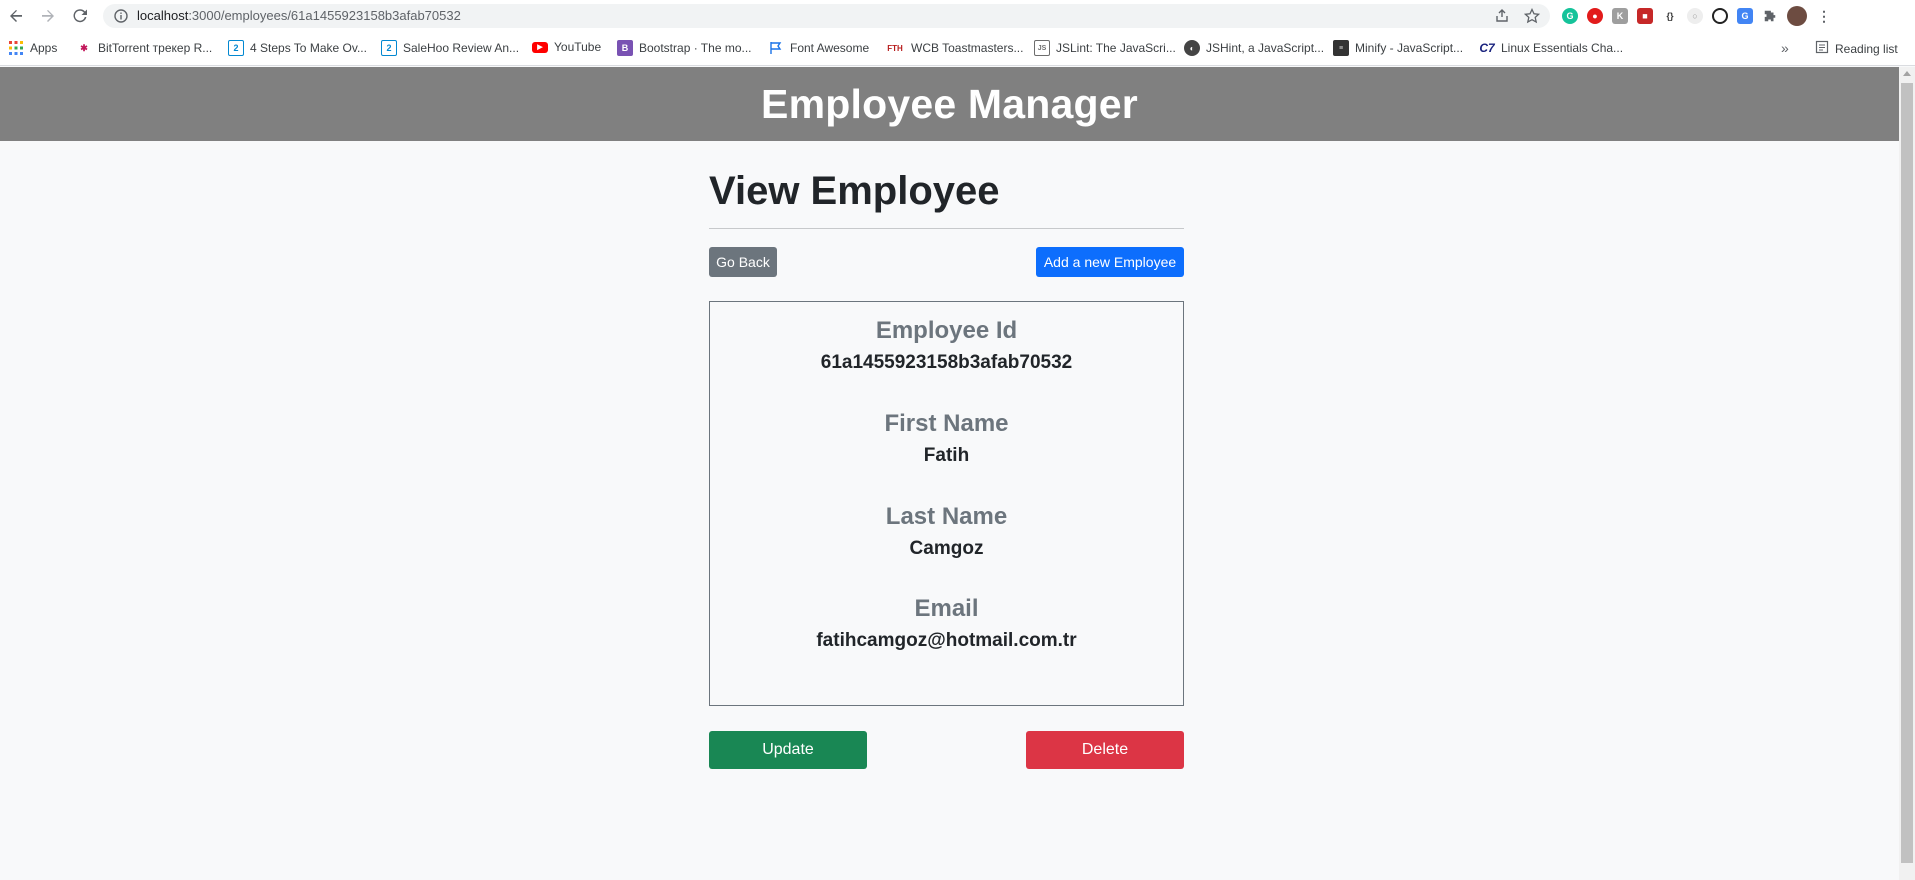 The width and height of the screenshot is (1915, 880). Describe the element at coordinates (1670, 16) in the screenshot. I see `json-viewer-icon: {}` at that location.